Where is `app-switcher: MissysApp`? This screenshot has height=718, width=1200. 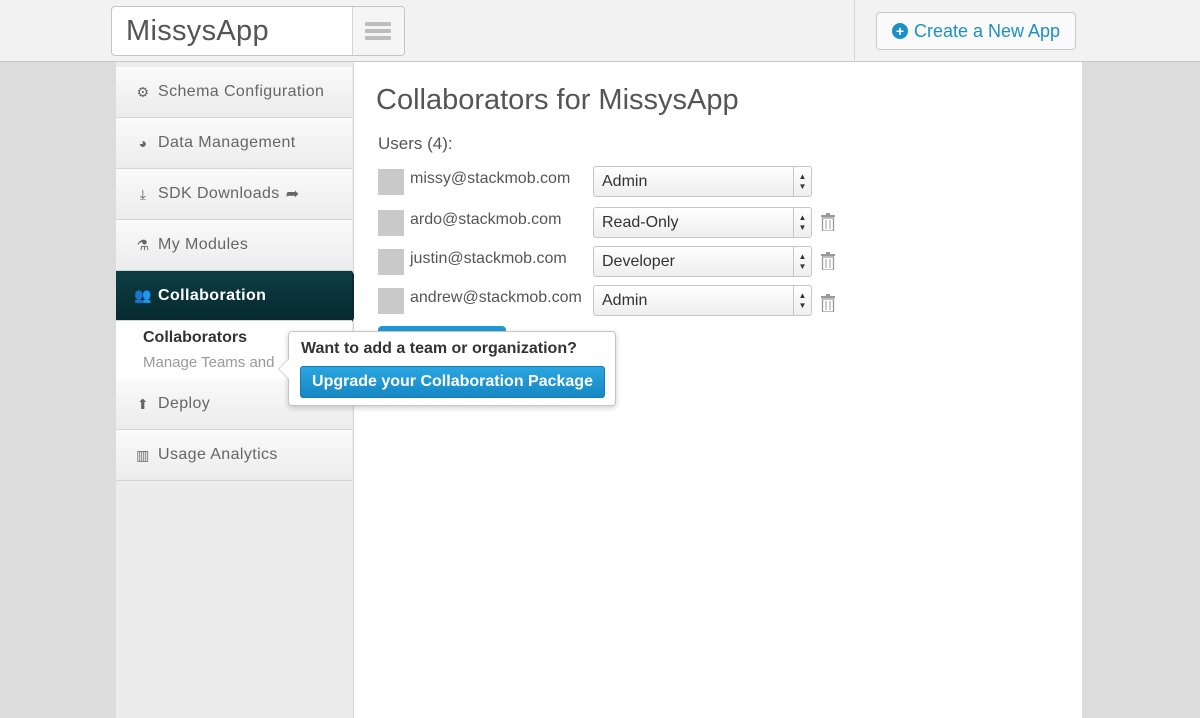 app-switcher: MissysApp is located at coordinates (258, 31).